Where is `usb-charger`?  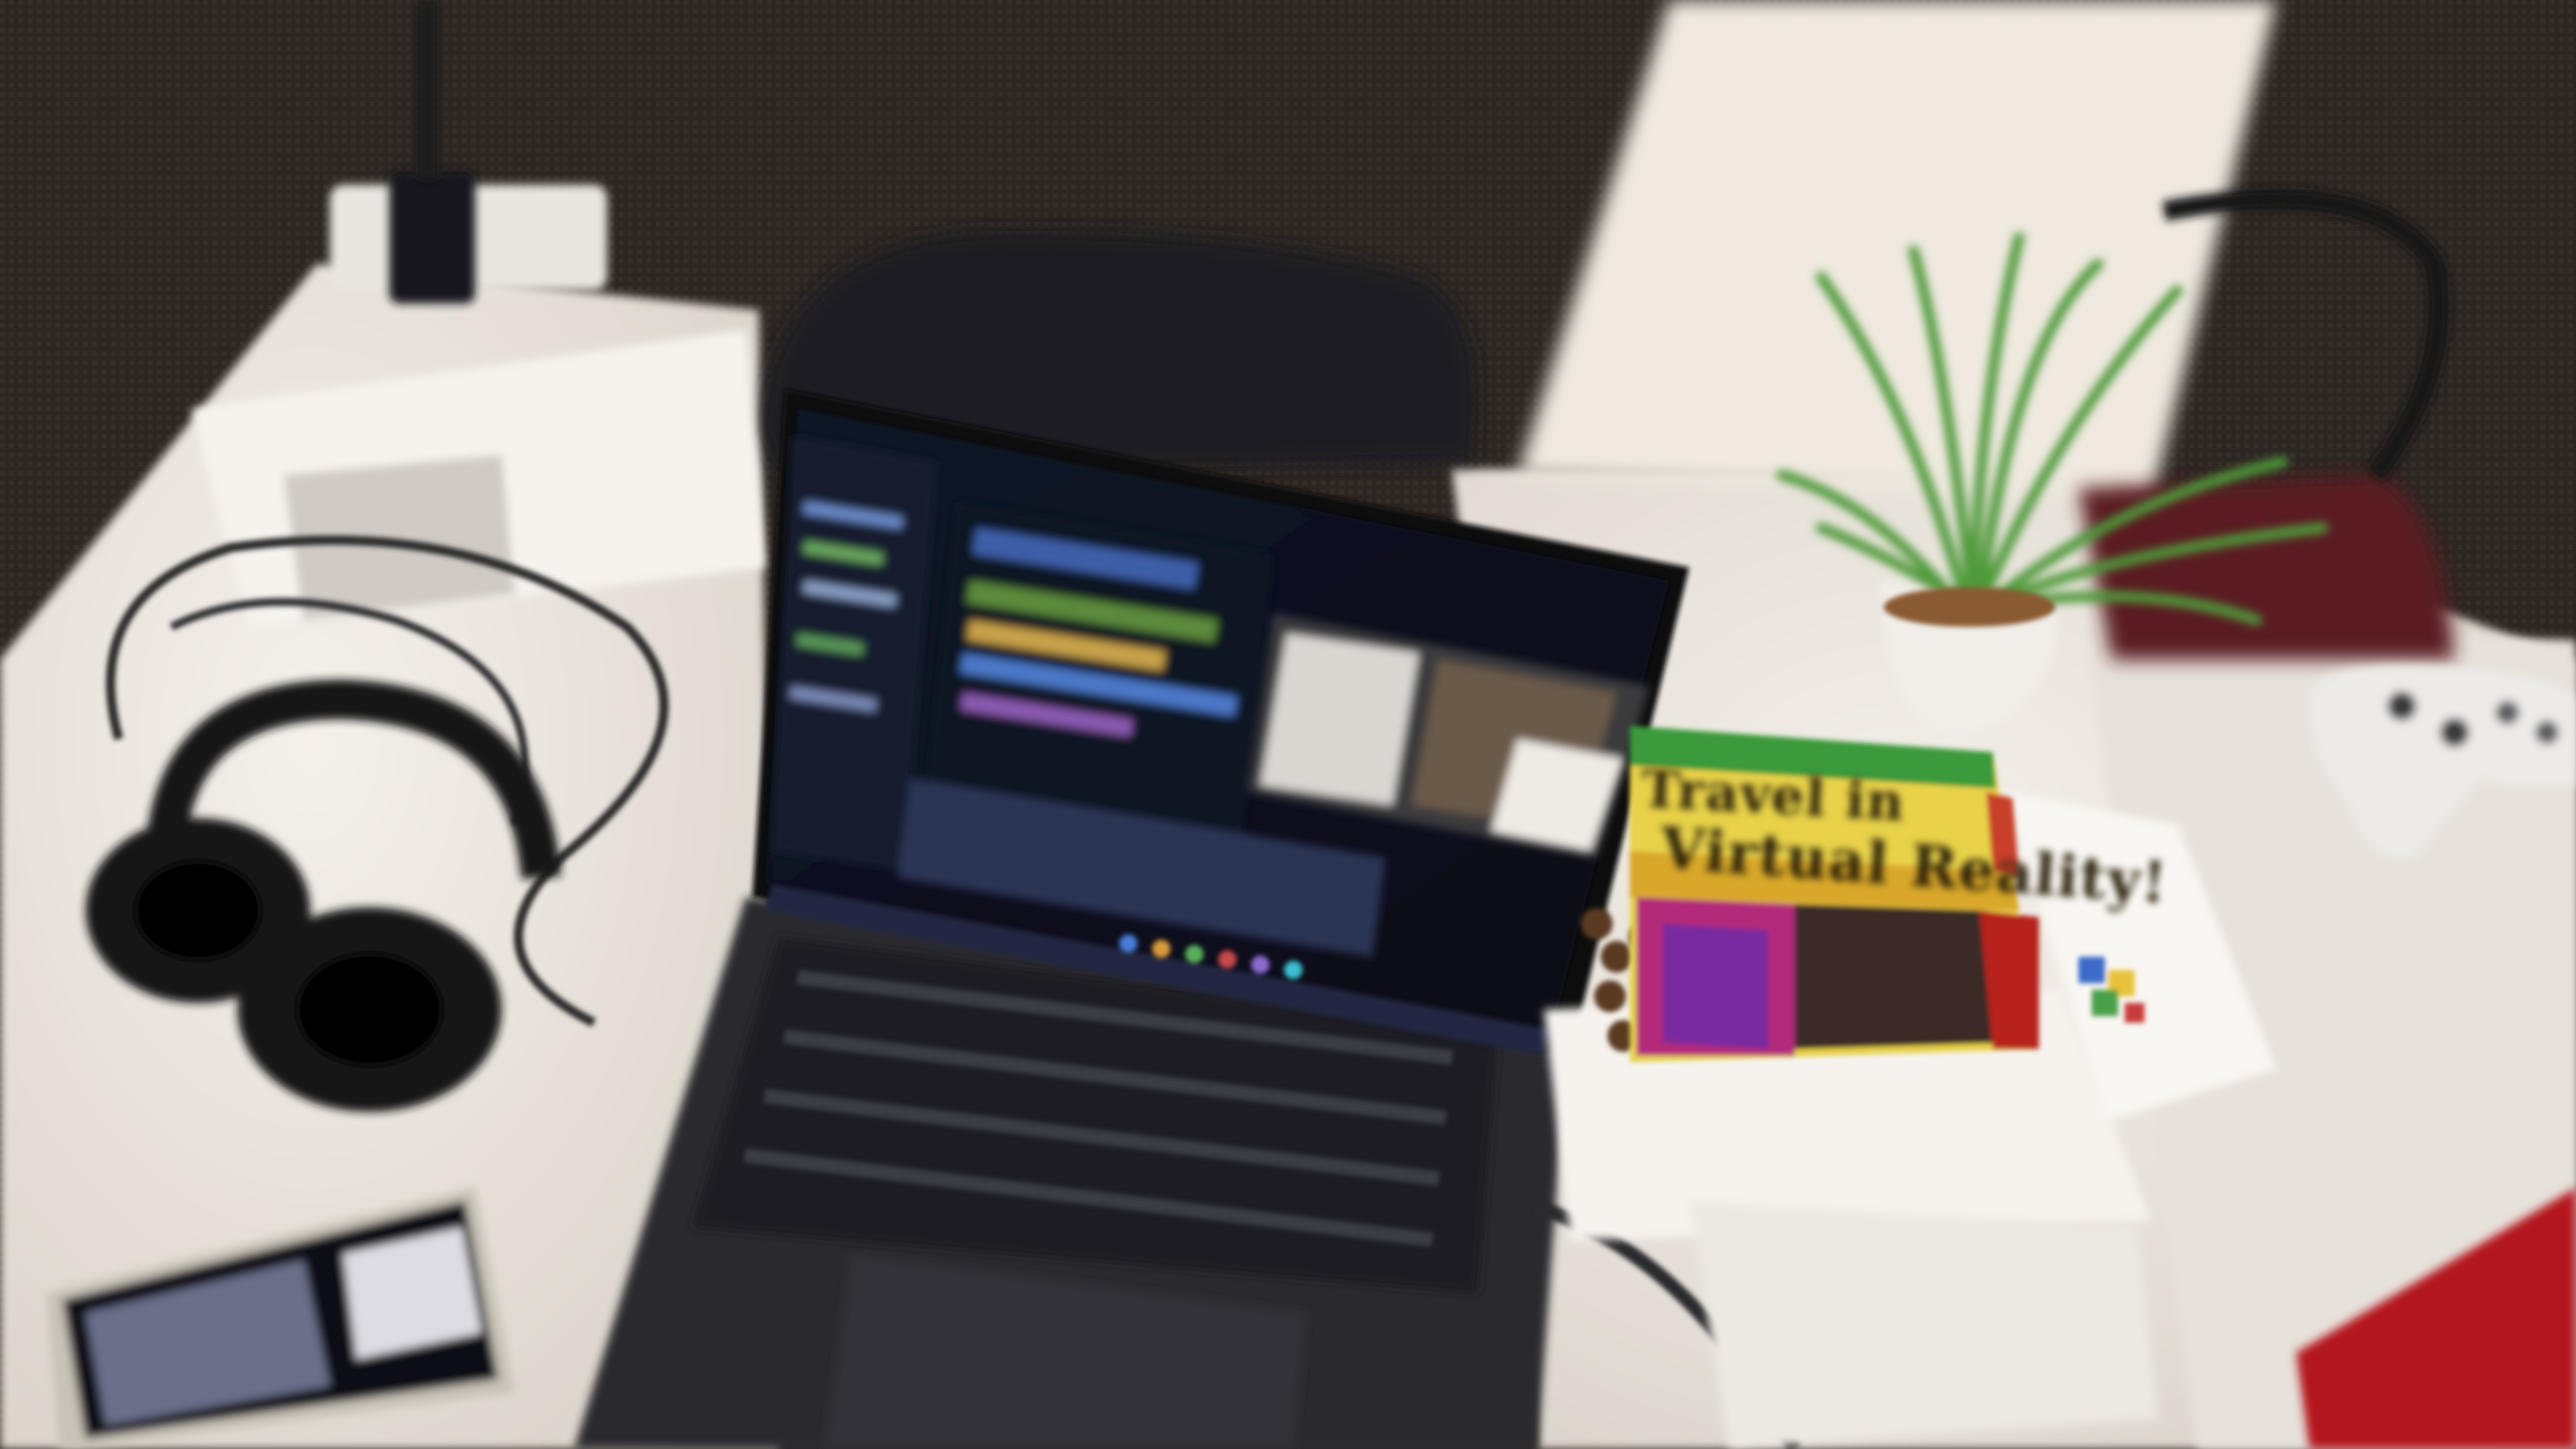
usb-charger is located at coordinates (432, 238).